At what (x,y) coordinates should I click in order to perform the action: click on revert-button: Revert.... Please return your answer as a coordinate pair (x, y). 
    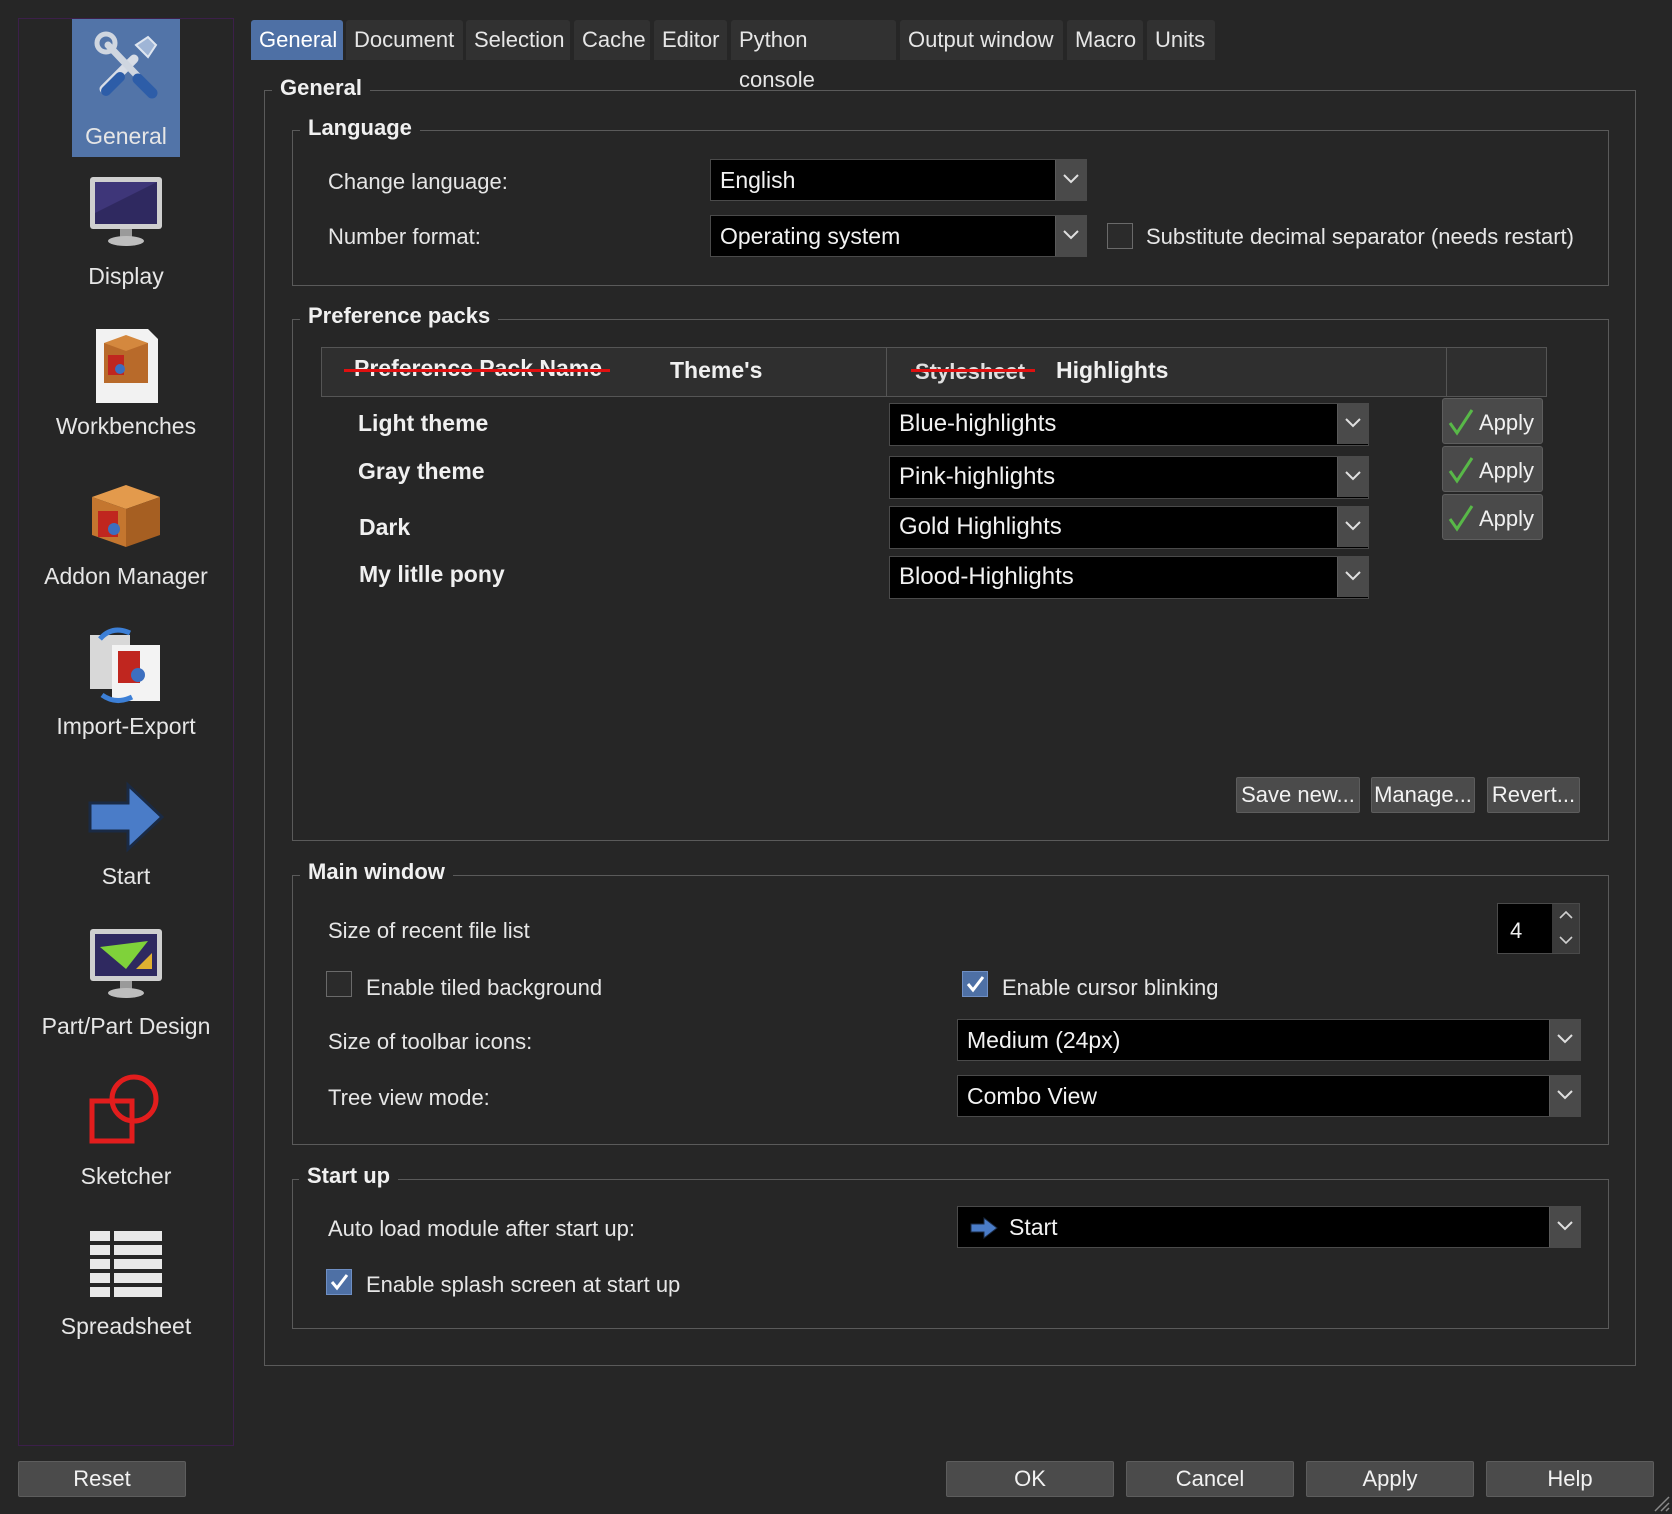
    Looking at the image, I should click on (1533, 795).